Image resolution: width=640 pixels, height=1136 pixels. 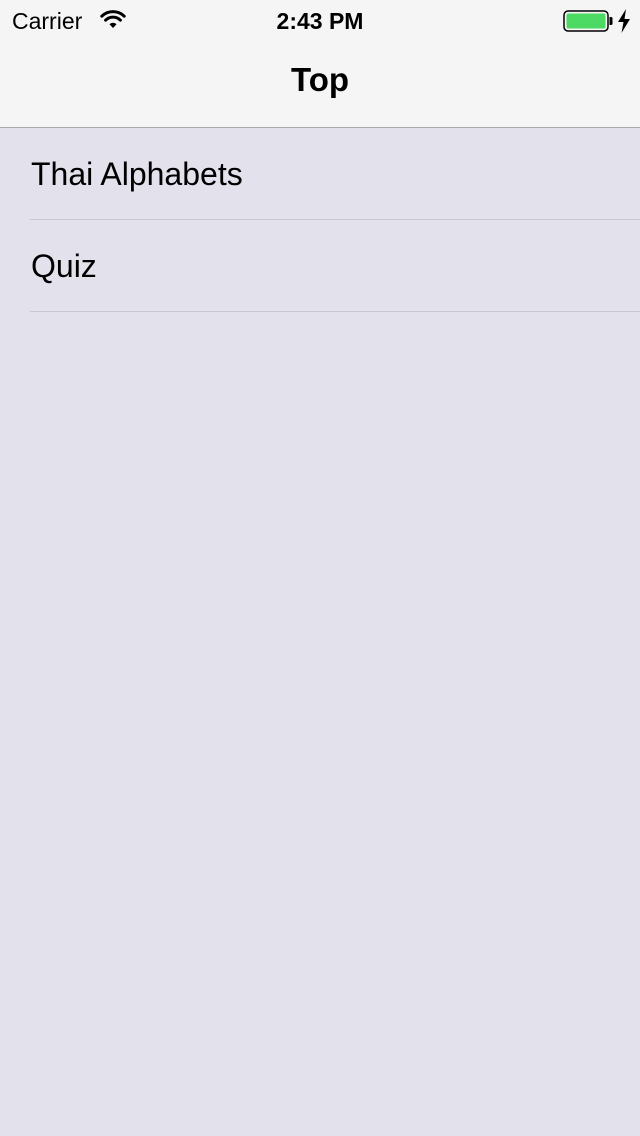 What do you see at coordinates (624, 21) in the screenshot?
I see `charging-icon` at bounding box center [624, 21].